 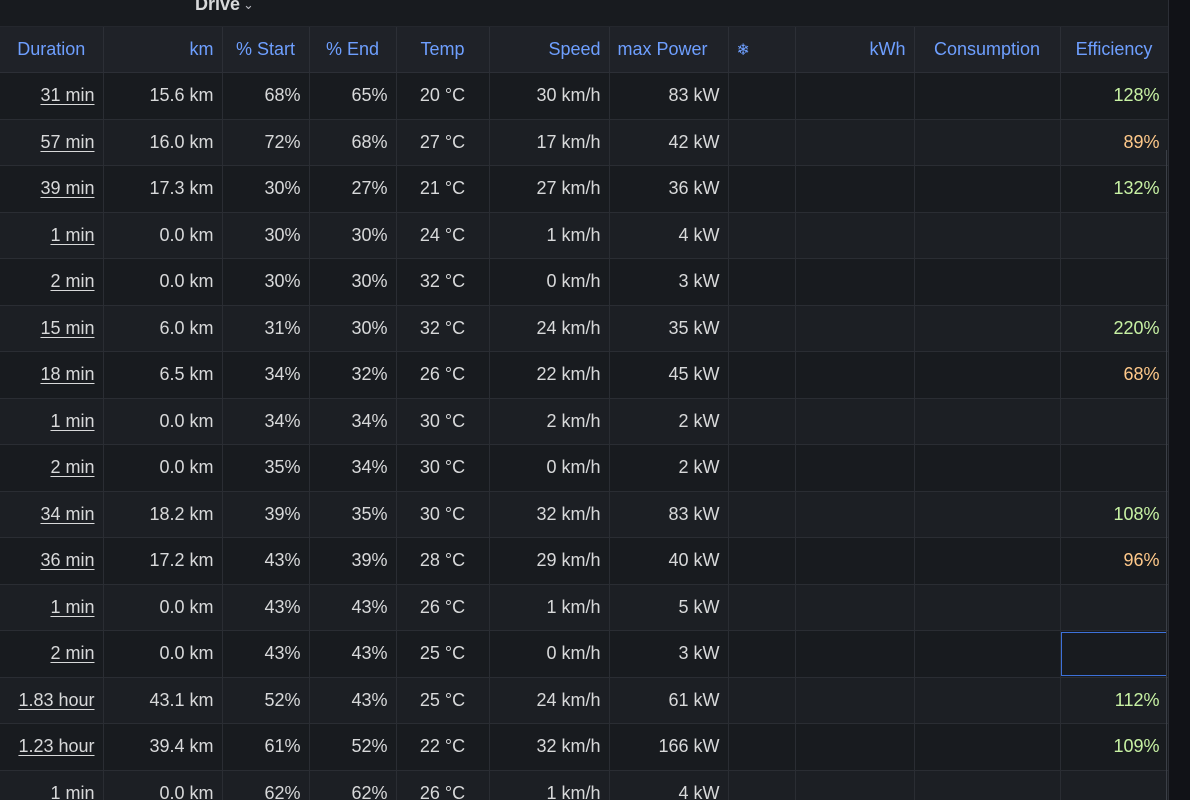 What do you see at coordinates (266, 785) in the screenshot?
I see `cell-start: 62%` at bounding box center [266, 785].